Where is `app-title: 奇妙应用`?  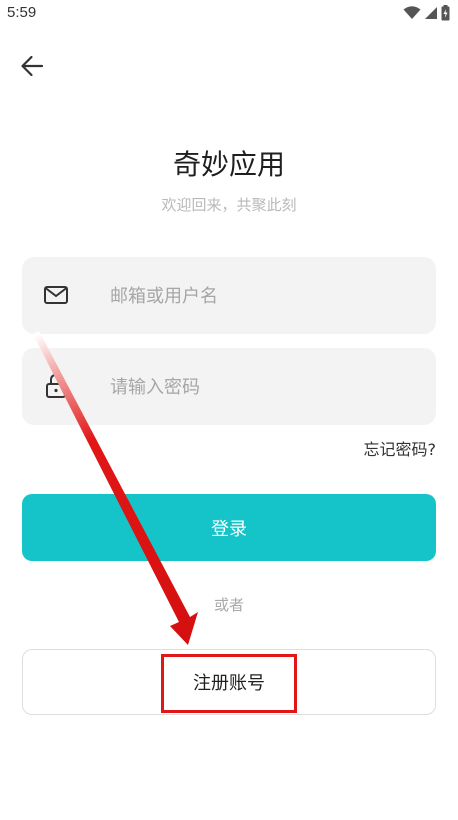 app-title: 奇妙应用 is located at coordinates (228, 164).